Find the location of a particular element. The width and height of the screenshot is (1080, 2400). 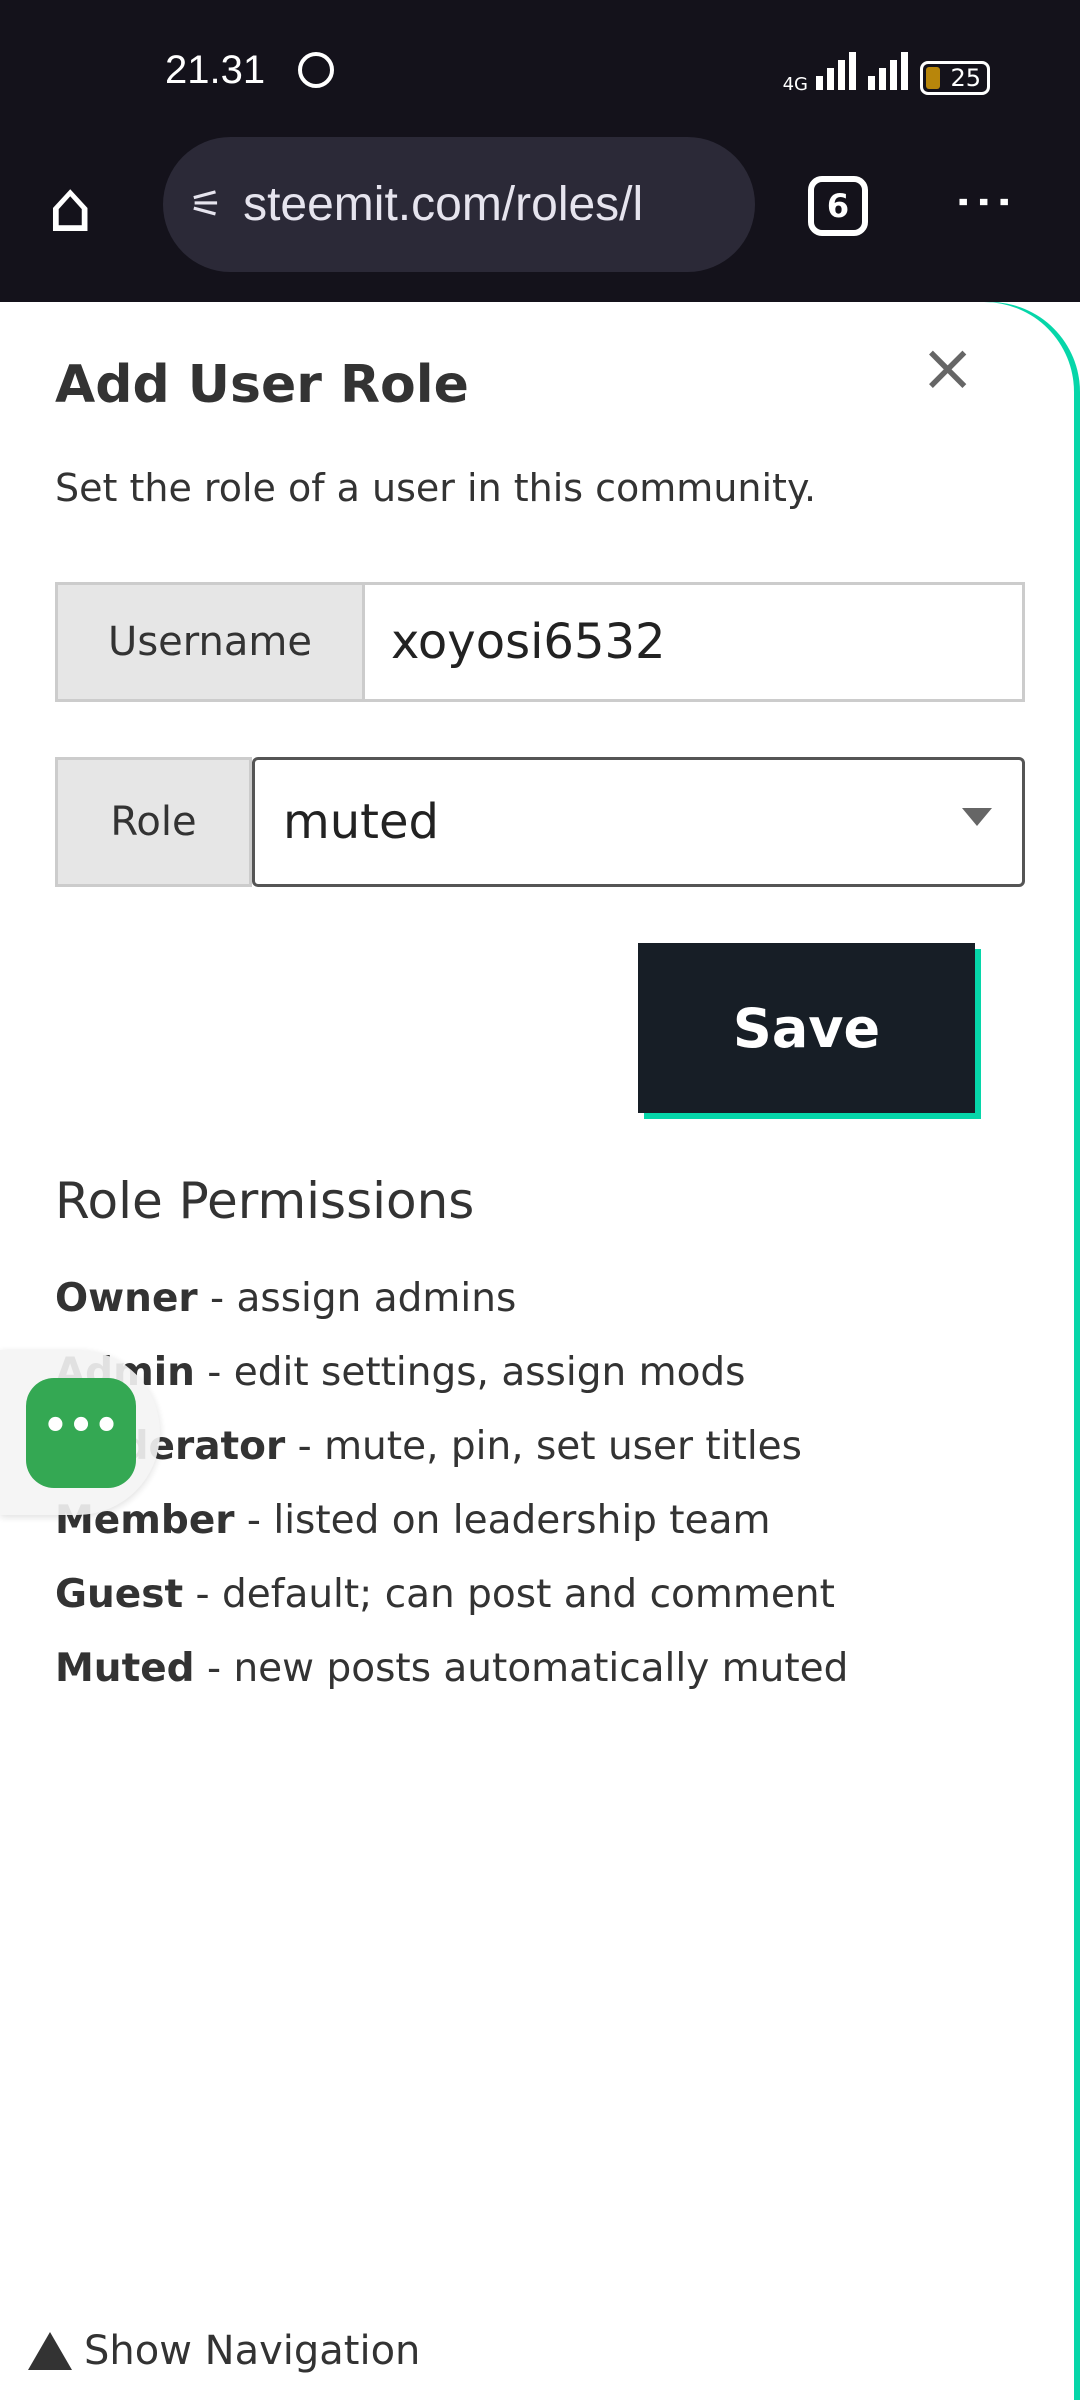

role-desc: - assign admins is located at coordinates (357, 1298).